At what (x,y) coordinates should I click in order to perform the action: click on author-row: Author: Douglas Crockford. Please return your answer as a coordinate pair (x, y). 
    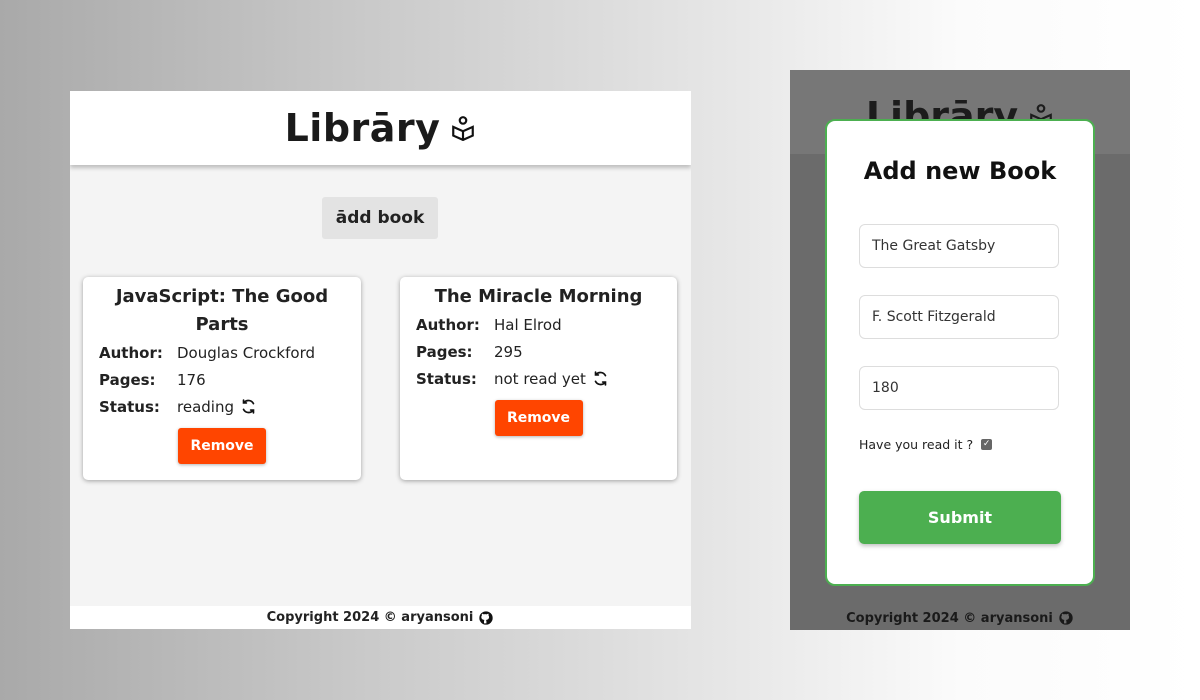
    Looking at the image, I should click on (230, 352).